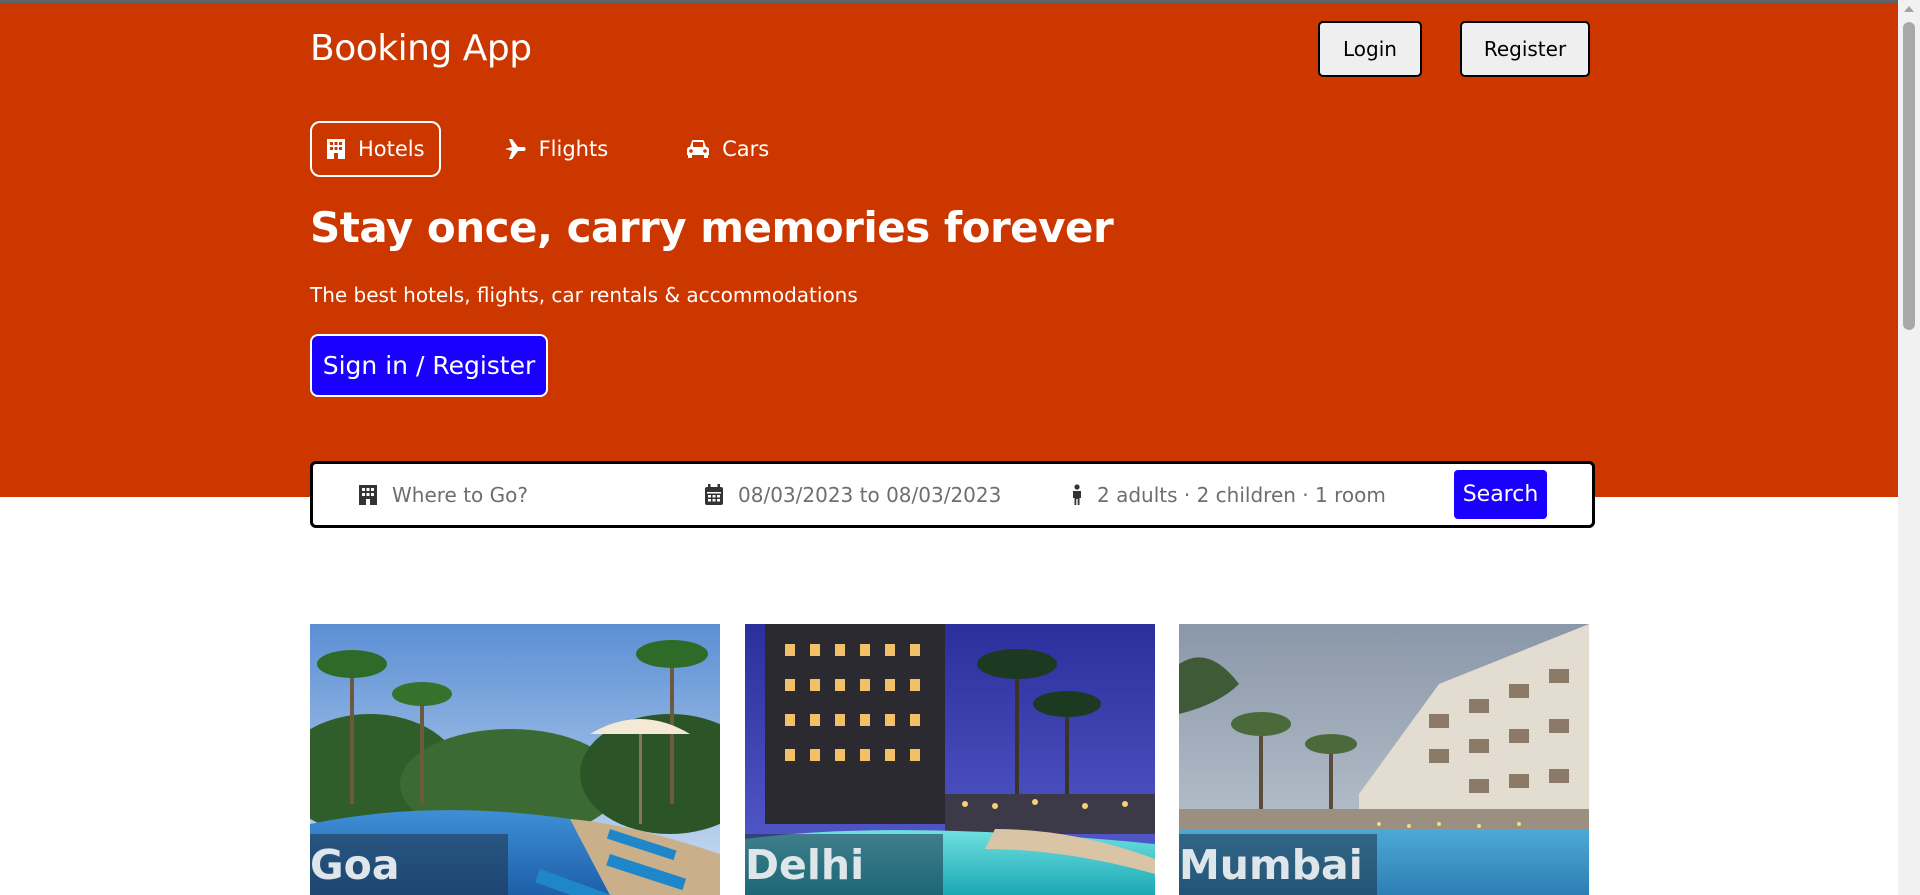 This screenshot has height=895, width=1920. I want to click on search-button: Search, so click(1500, 494).